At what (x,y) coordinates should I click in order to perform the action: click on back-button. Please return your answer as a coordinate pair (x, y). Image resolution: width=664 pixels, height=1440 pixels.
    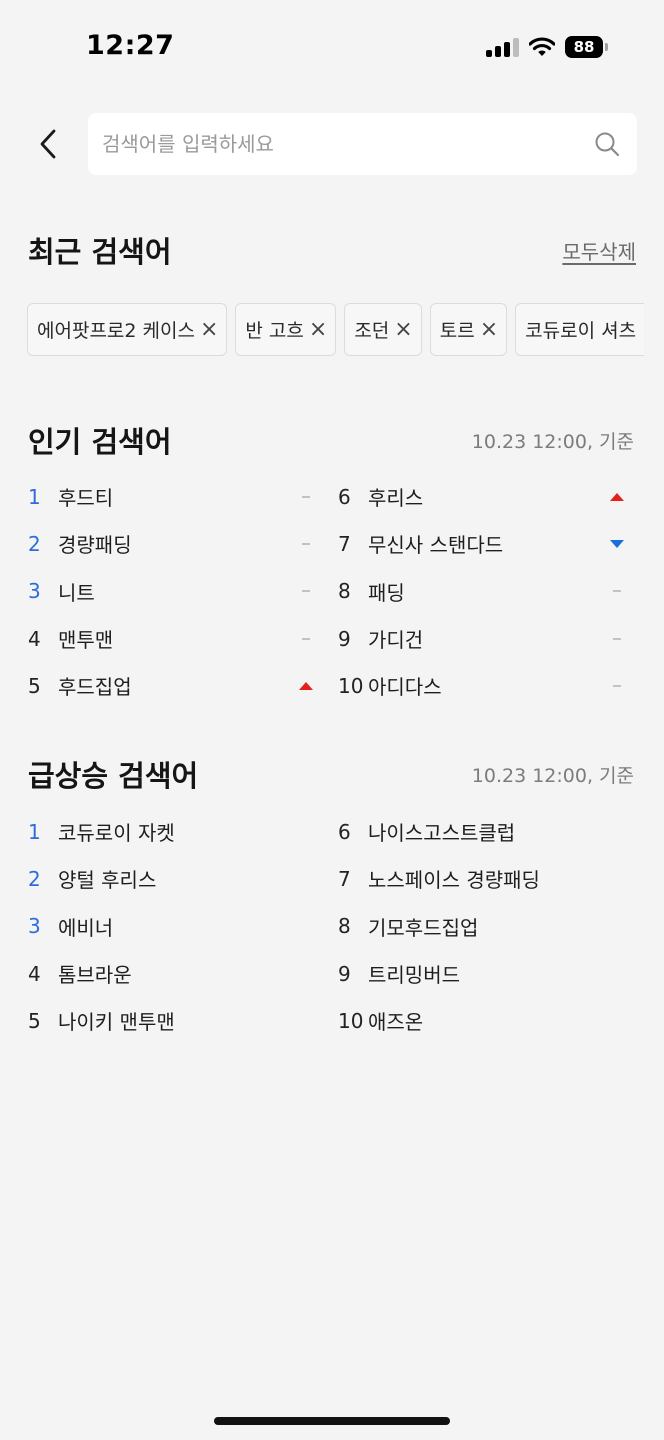
    Looking at the image, I should click on (48, 144).